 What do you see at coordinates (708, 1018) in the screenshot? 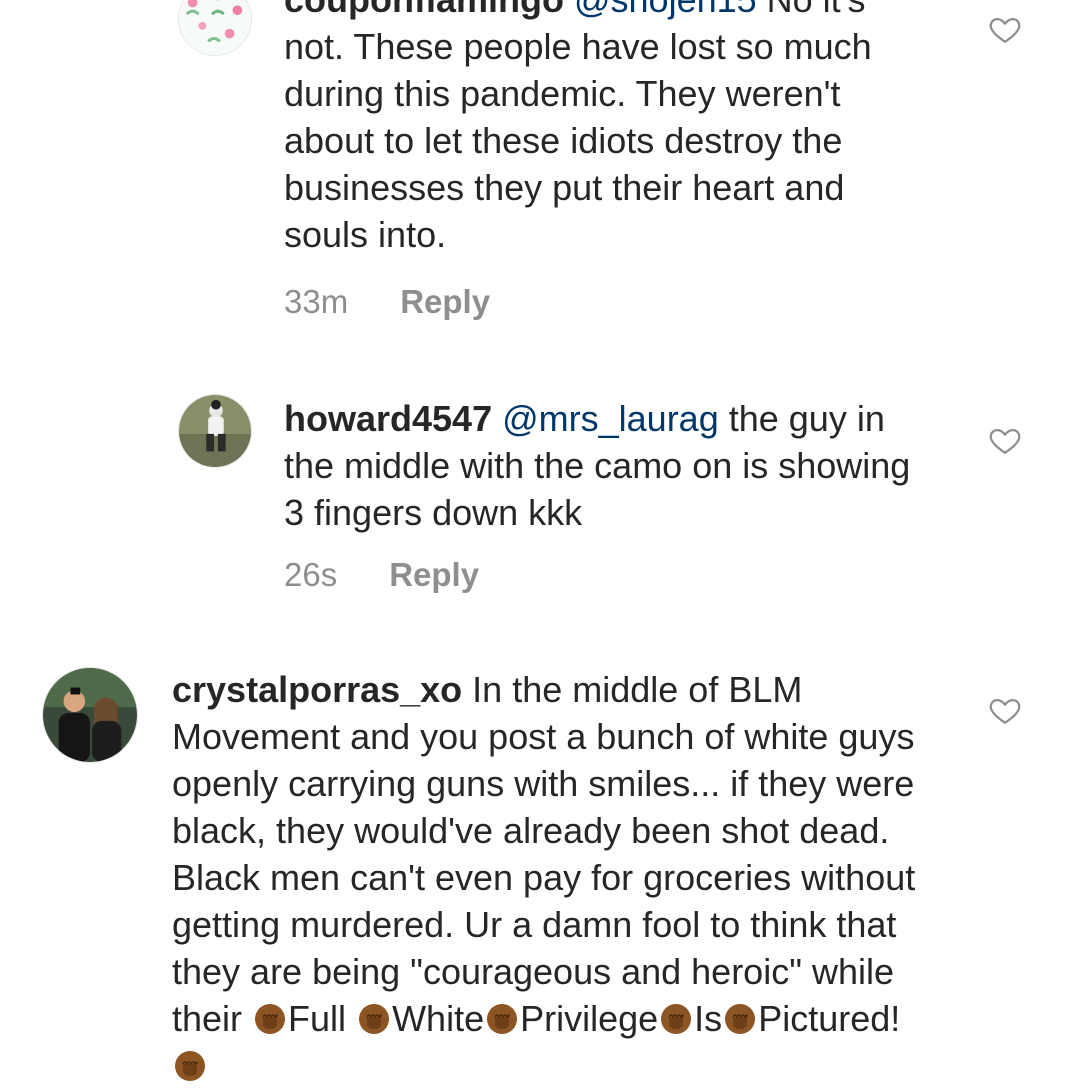
I see `comment-word: Is` at bounding box center [708, 1018].